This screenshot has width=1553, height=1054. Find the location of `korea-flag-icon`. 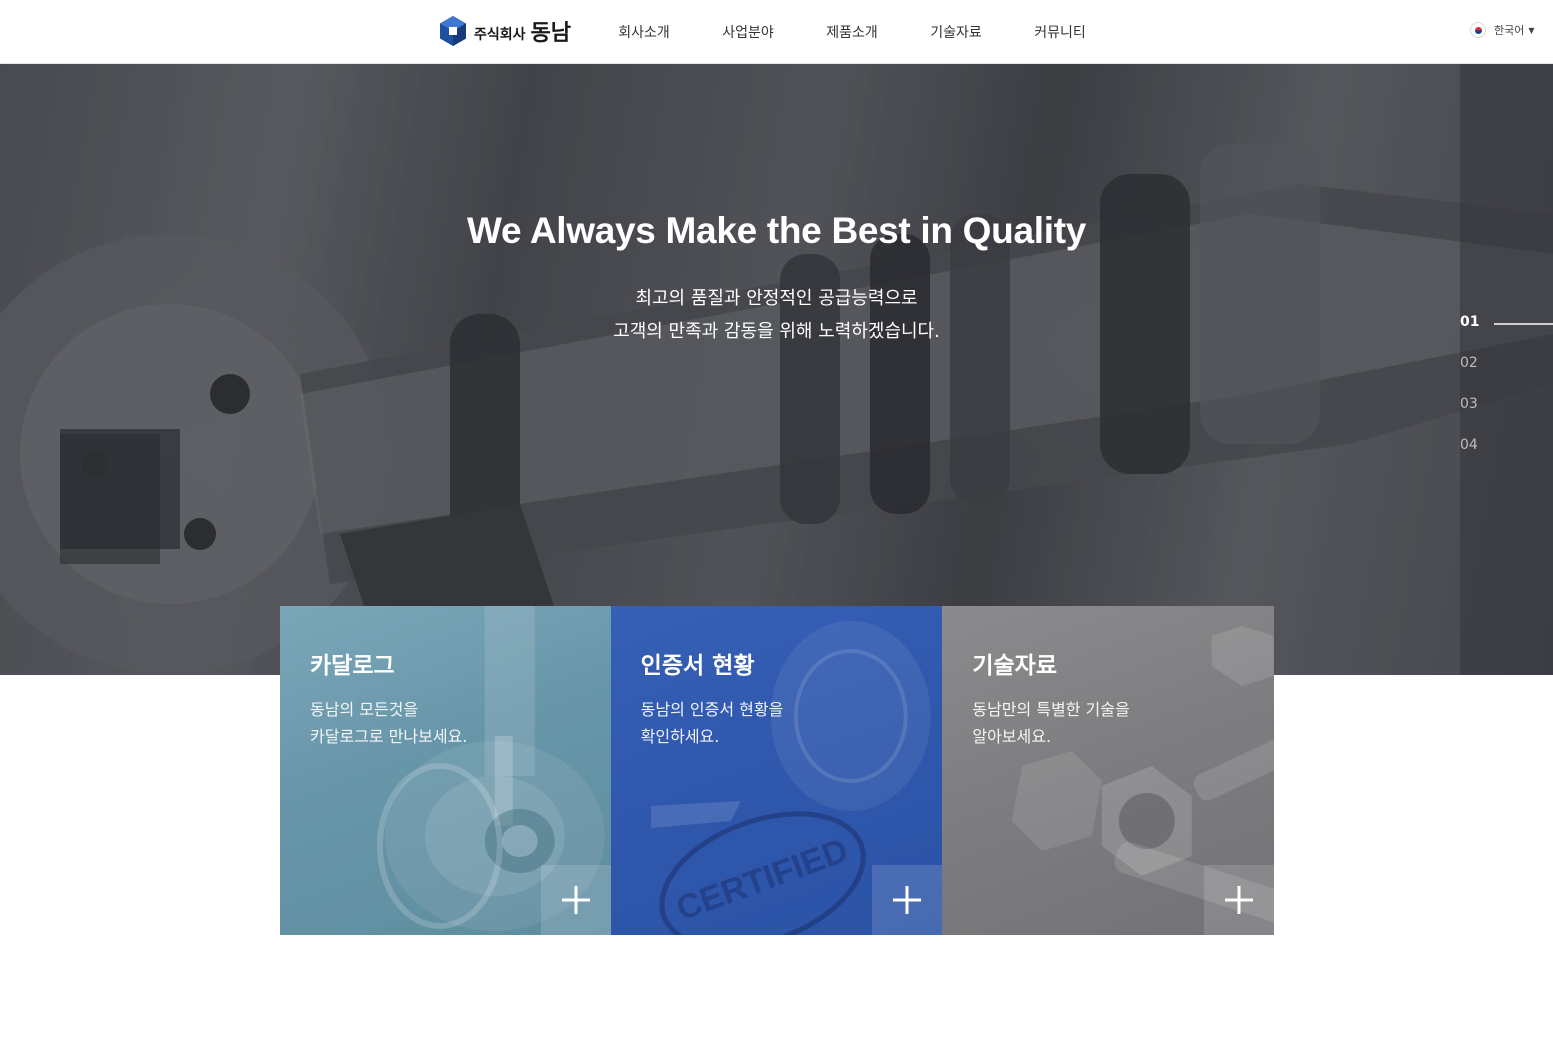

korea-flag-icon is located at coordinates (1478, 30).